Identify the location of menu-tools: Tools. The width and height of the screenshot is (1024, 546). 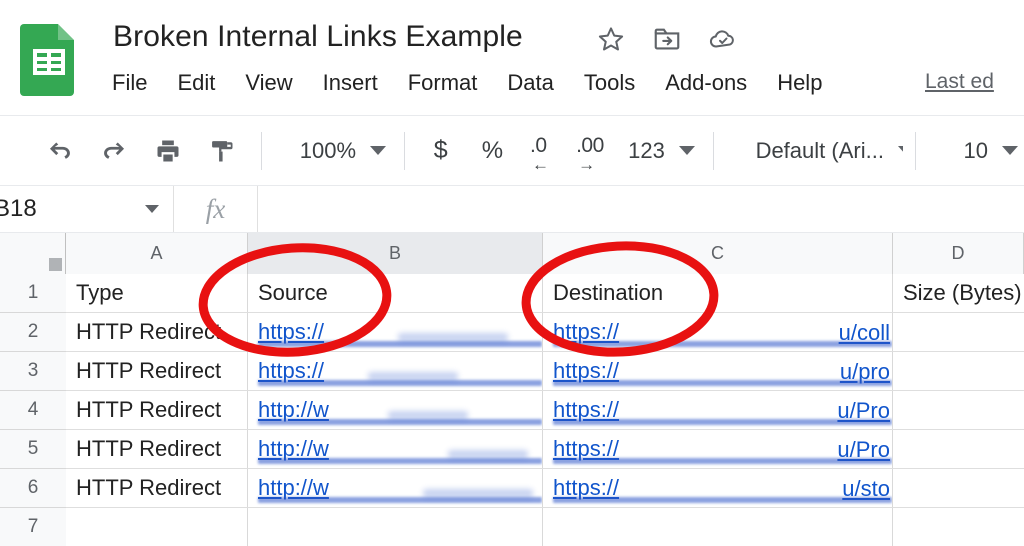
(609, 83).